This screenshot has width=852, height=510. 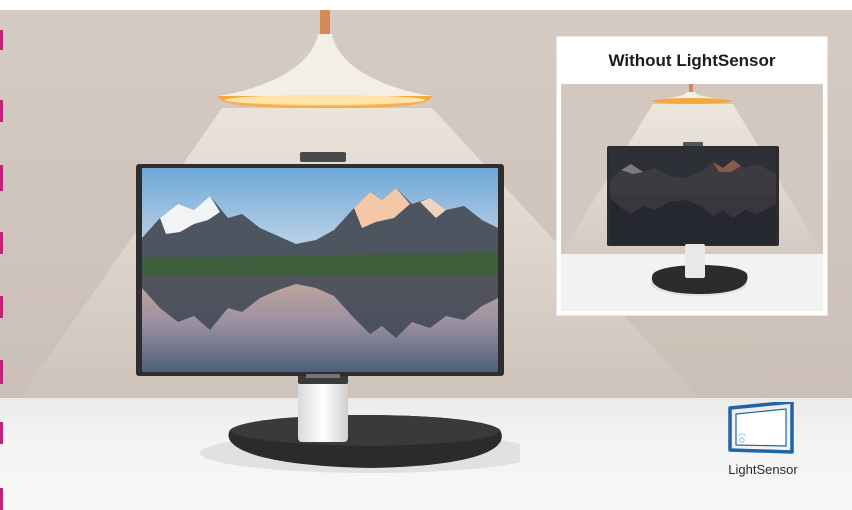 I want to click on lightsensor-icon, so click(x=761, y=428).